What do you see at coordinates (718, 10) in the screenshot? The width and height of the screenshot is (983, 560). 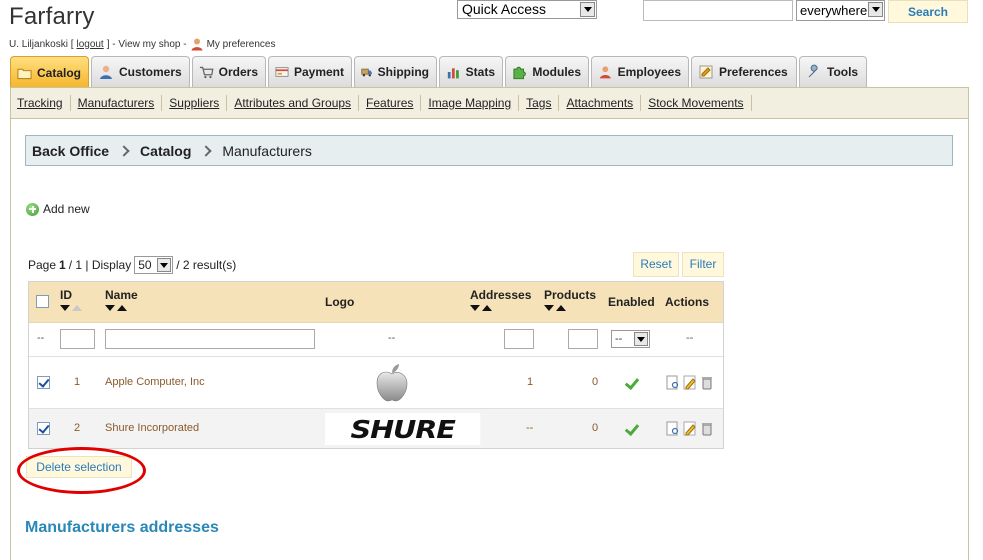 I see `search-input` at bounding box center [718, 10].